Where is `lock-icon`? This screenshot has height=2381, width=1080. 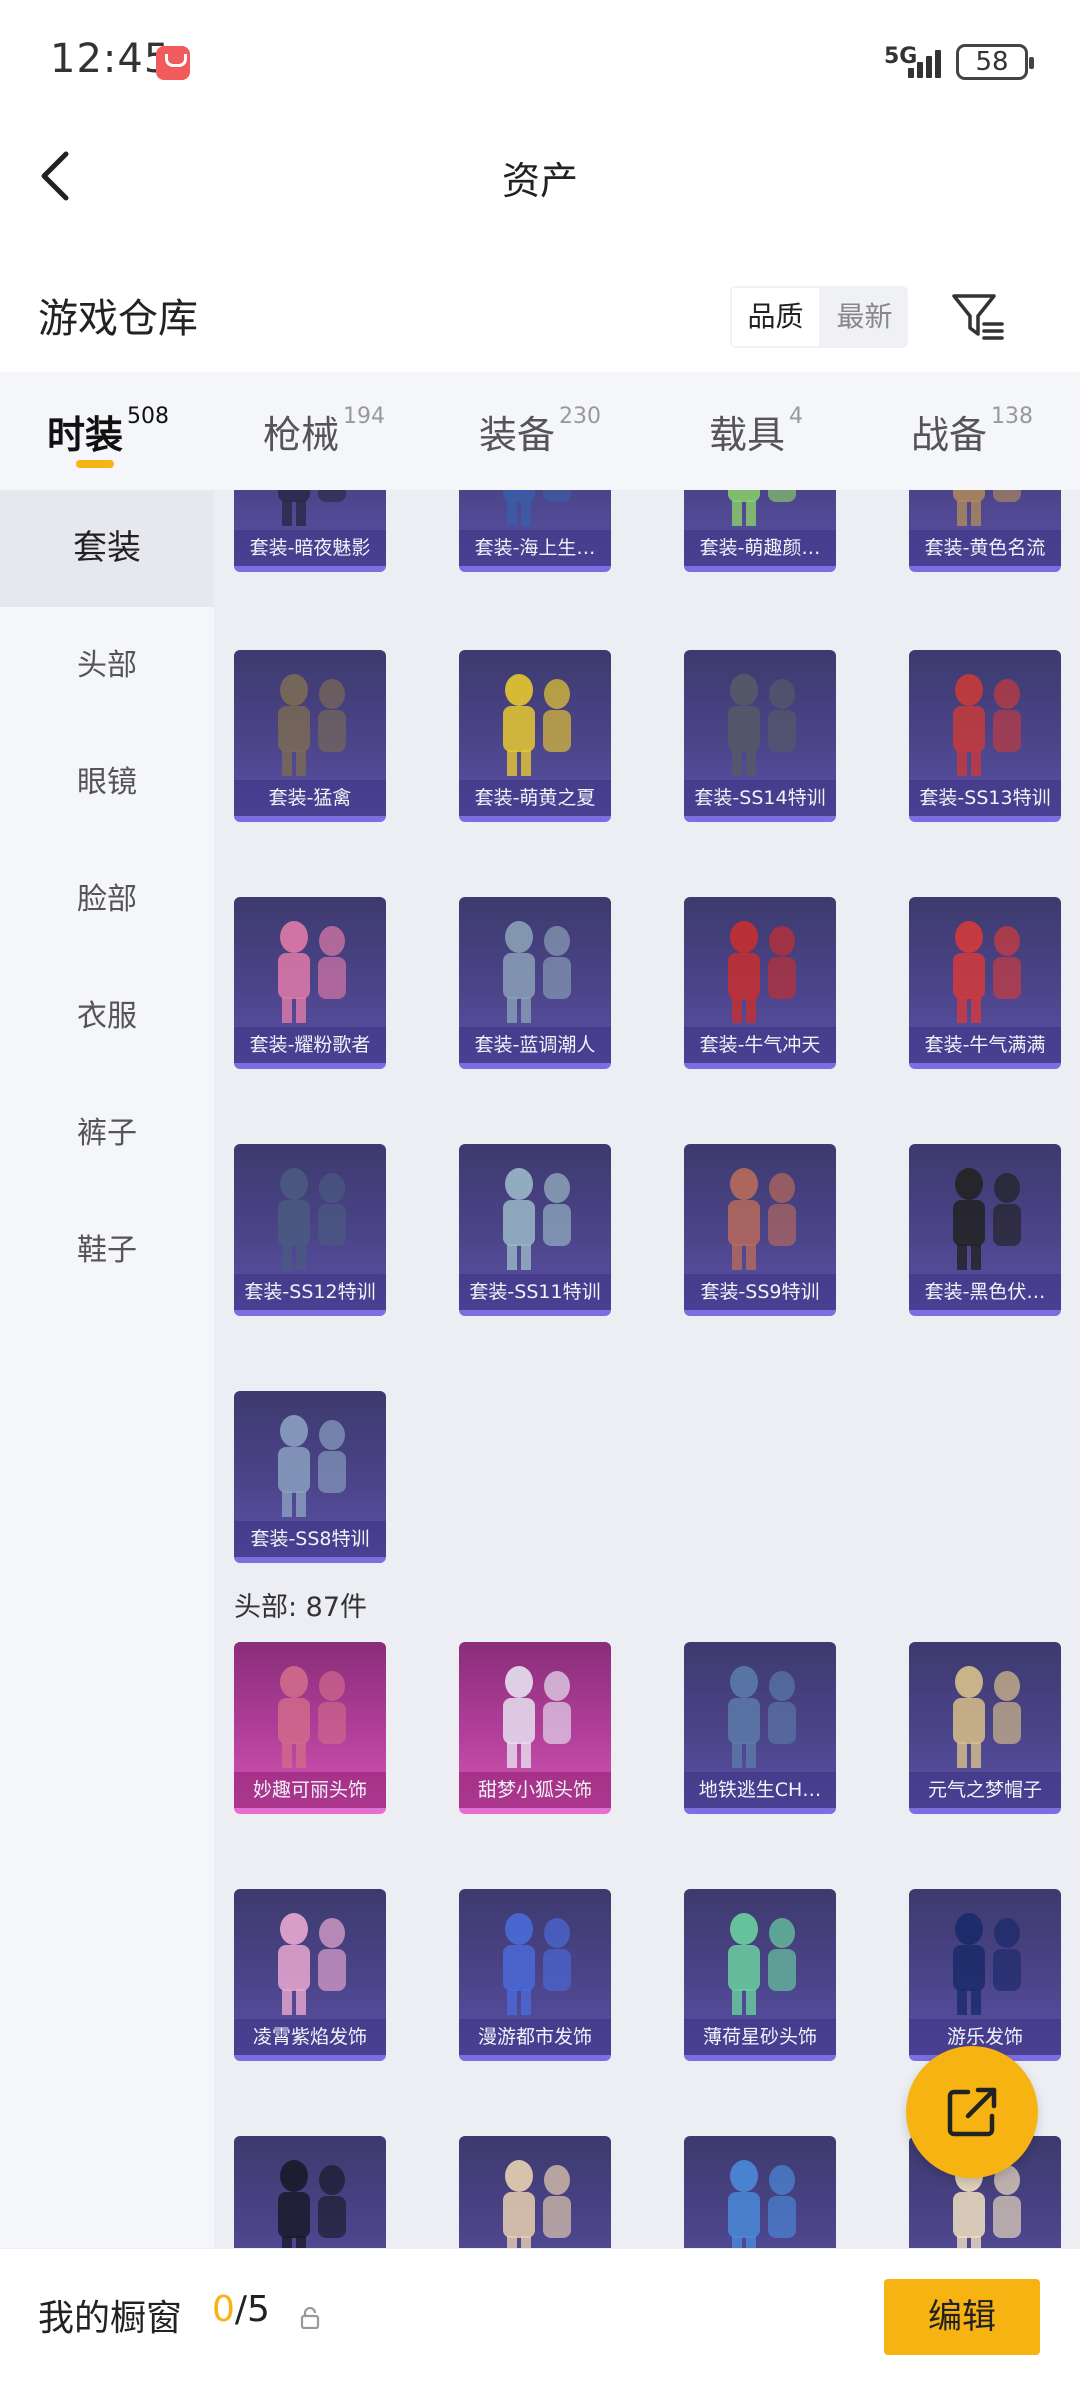 lock-icon is located at coordinates (310, 2318).